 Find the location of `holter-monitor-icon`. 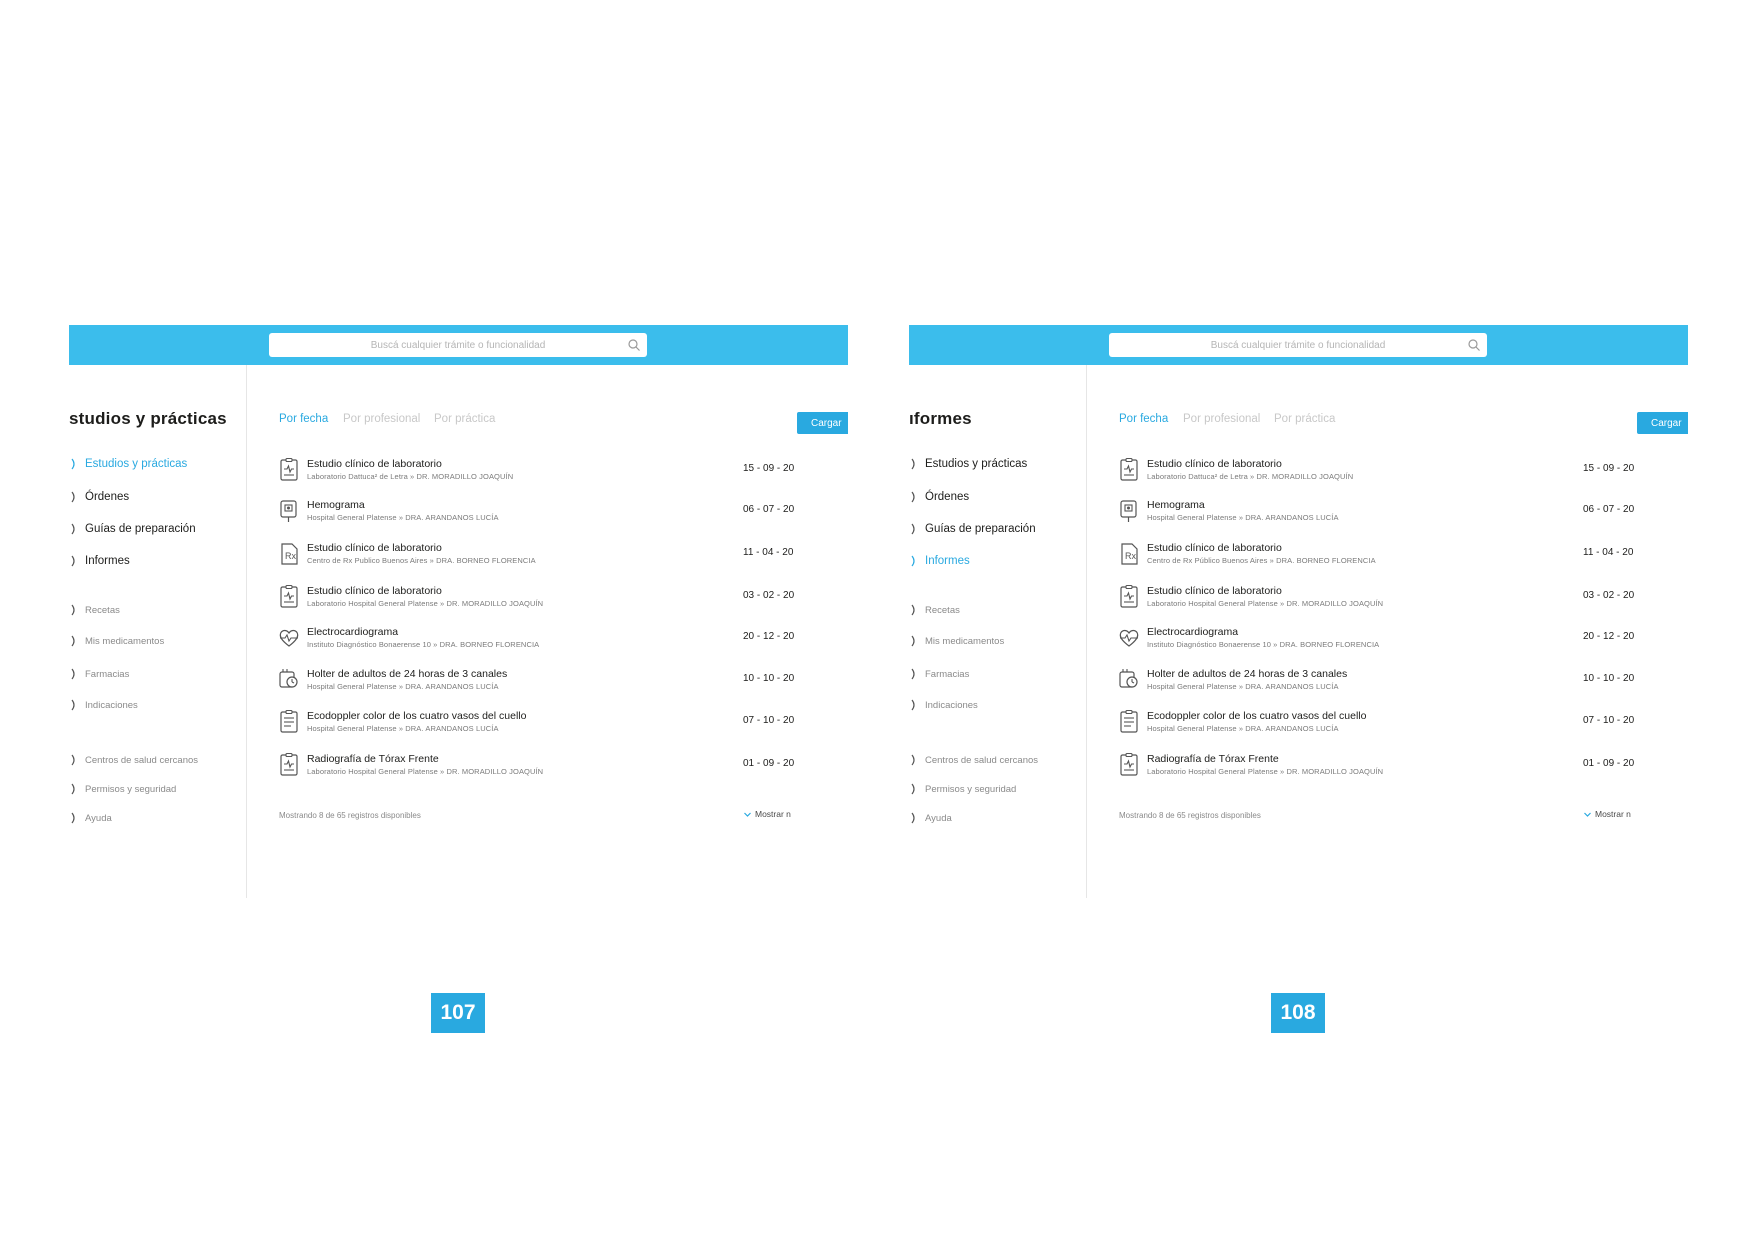

holter-monitor-icon is located at coordinates (288, 678).